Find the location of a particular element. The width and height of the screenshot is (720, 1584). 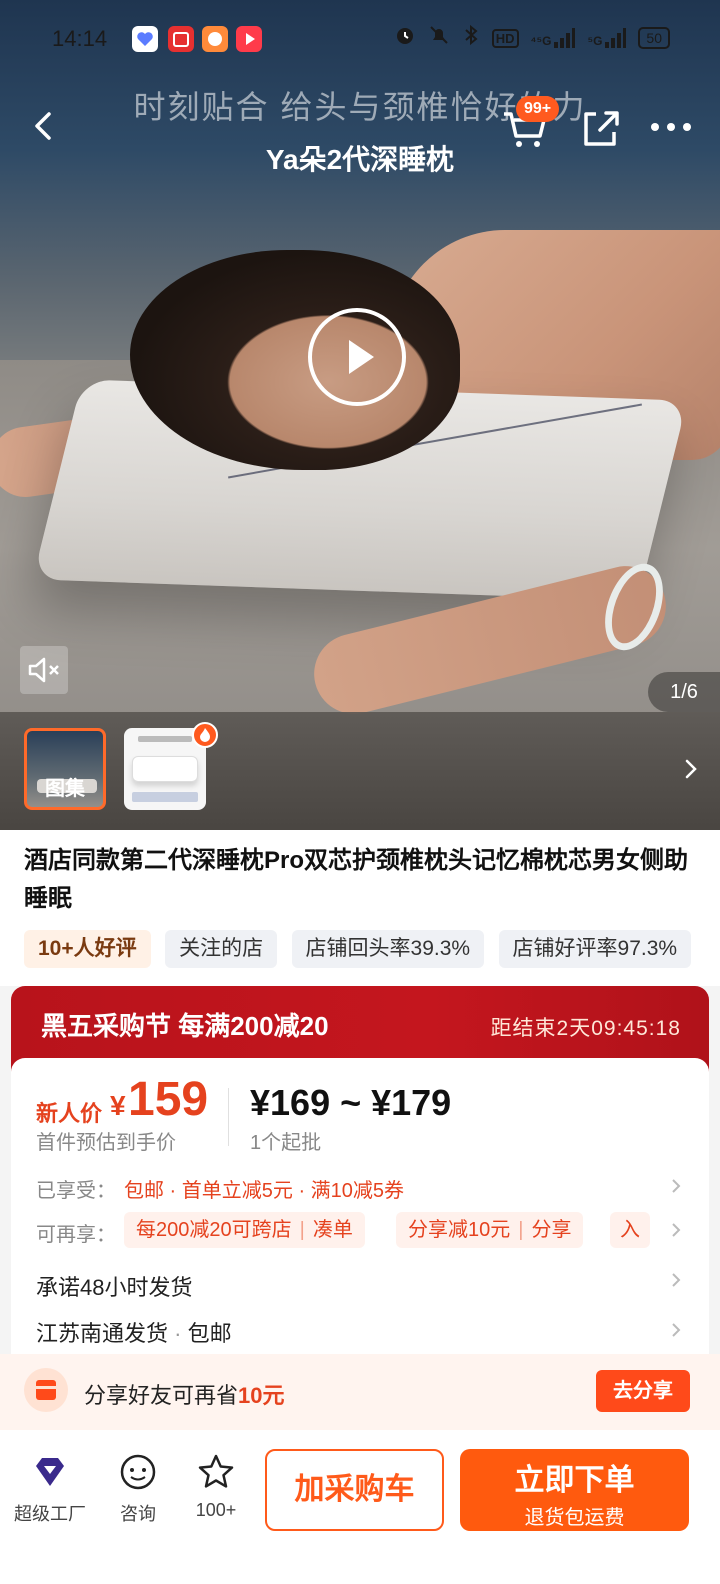

gallery-thumbnail: 图集 is located at coordinates (65, 769).